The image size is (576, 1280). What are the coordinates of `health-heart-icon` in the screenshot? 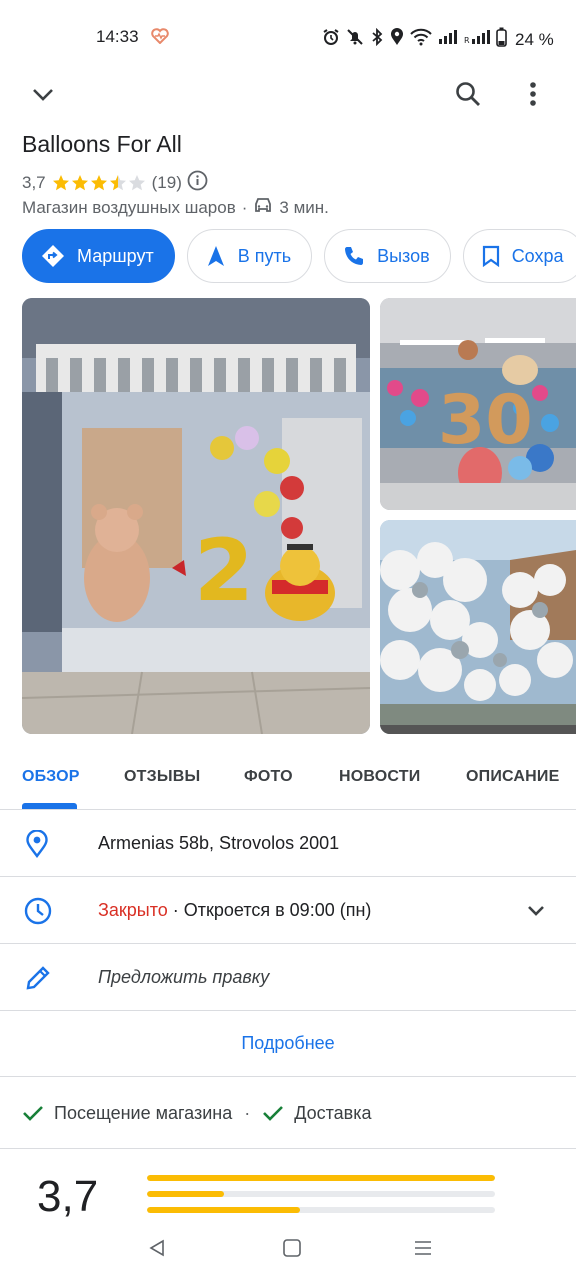 It's located at (160, 38).